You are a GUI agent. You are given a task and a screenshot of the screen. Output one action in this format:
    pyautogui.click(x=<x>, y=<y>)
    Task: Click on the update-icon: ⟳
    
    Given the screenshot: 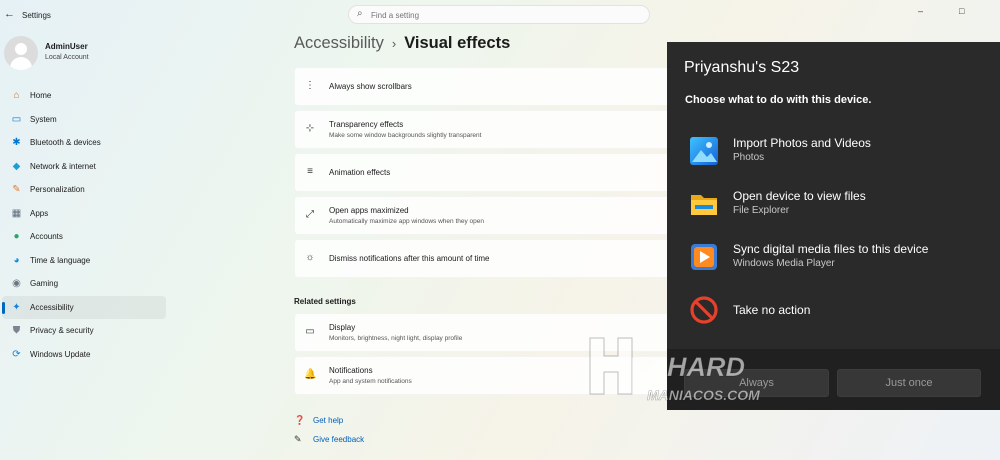 What is the action you would take?
    pyautogui.click(x=16, y=354)
    